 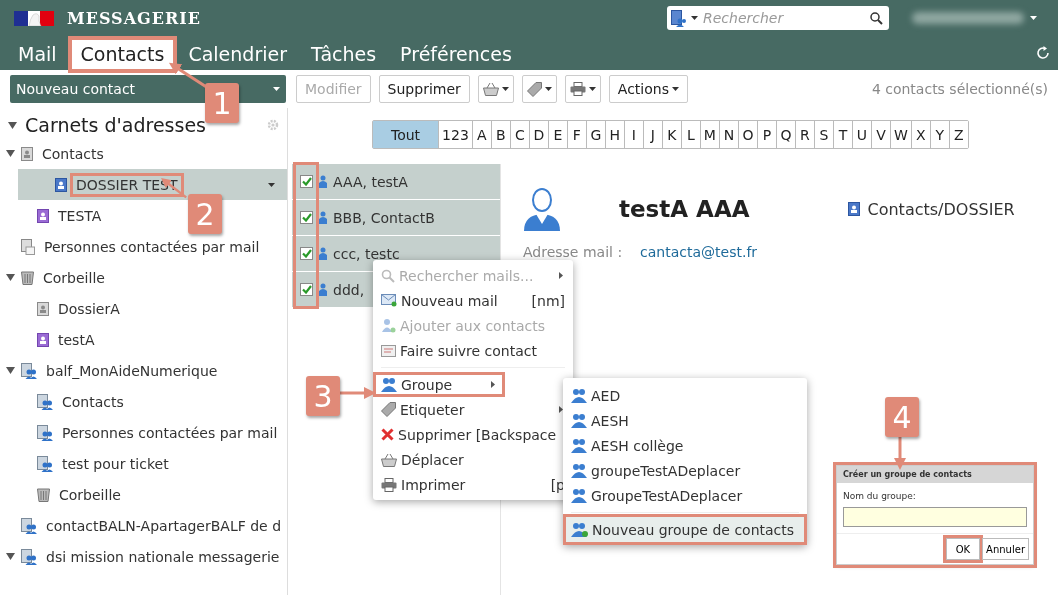 What do you see at coordinates (205, 214) in the screenshot?
I see `callout-number: 2` at bounding box center [205, 214].